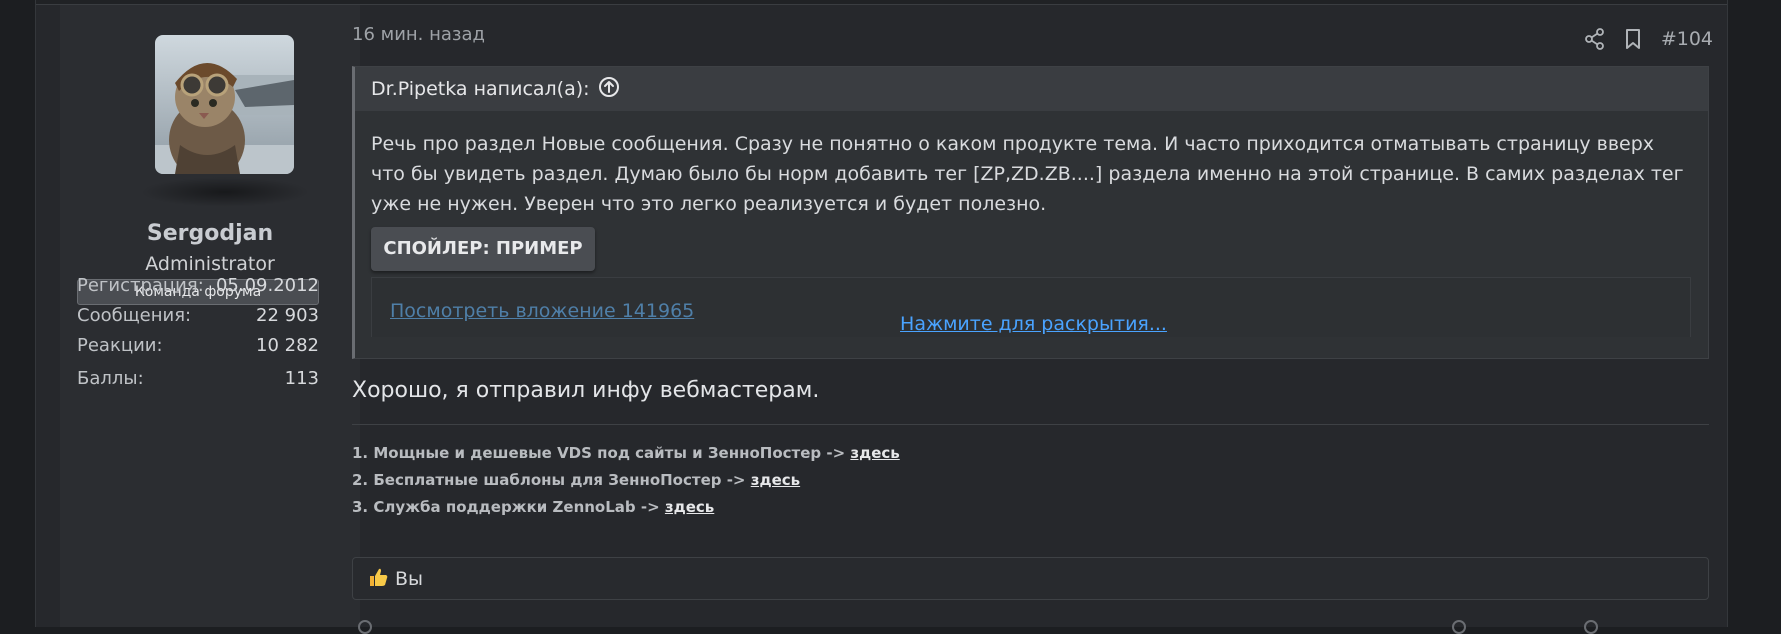 The image size is (1781, 634). Describe the element at coordinates (1648, 39) in the screenshot. I see `post-actions: #104` at that location.